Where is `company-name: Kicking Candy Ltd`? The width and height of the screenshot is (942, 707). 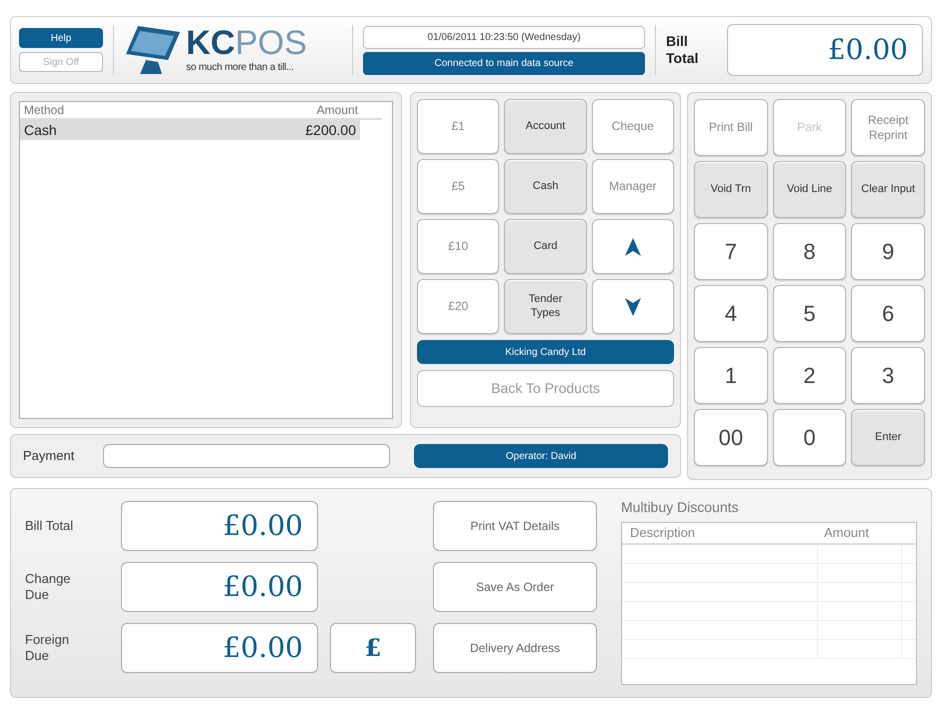 company-name: Kicking Candy Ltd is located at coordinates (545, 352).